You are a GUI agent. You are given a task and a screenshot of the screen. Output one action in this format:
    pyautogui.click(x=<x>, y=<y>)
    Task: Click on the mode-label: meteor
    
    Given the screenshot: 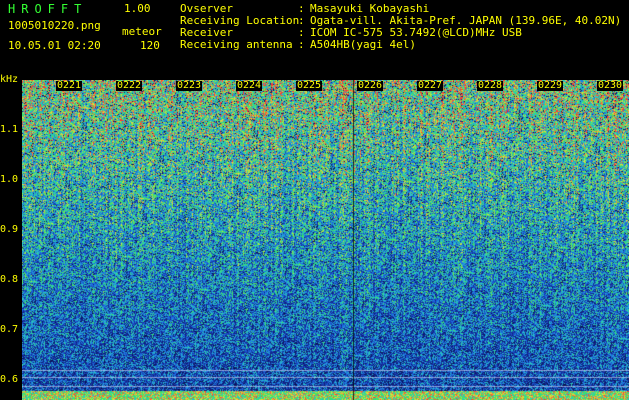 What is the action you would take?
    pyautogui.click(x=142, y=31)
    